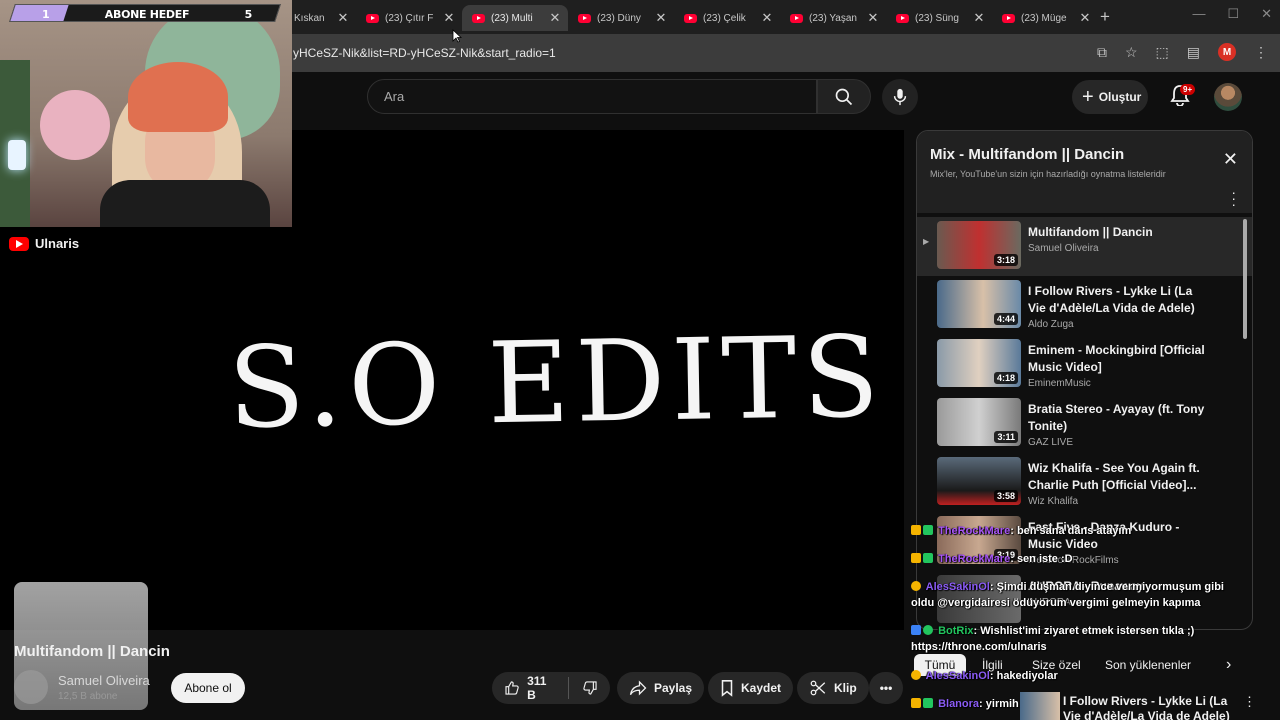  Describe the element at coordinates (818, 688) in the screenshot. I see `scissors-icon` at that location.